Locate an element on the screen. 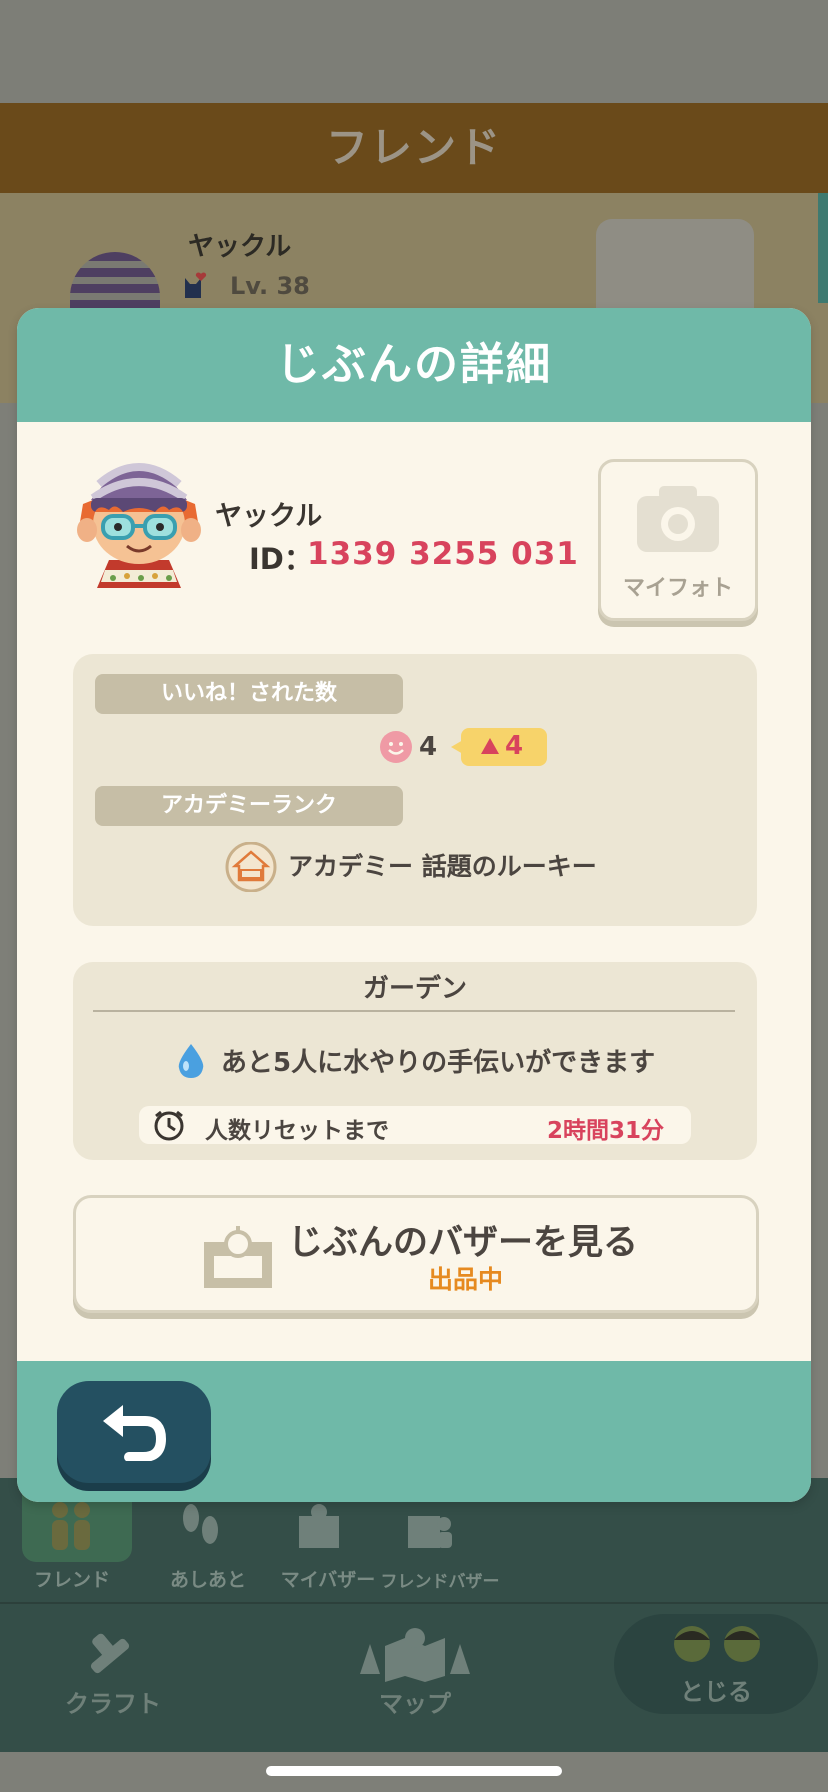 Image resolution: width=828 pixels, height=1792 pixels. badge-pointer is located at coordinates (457, 747).